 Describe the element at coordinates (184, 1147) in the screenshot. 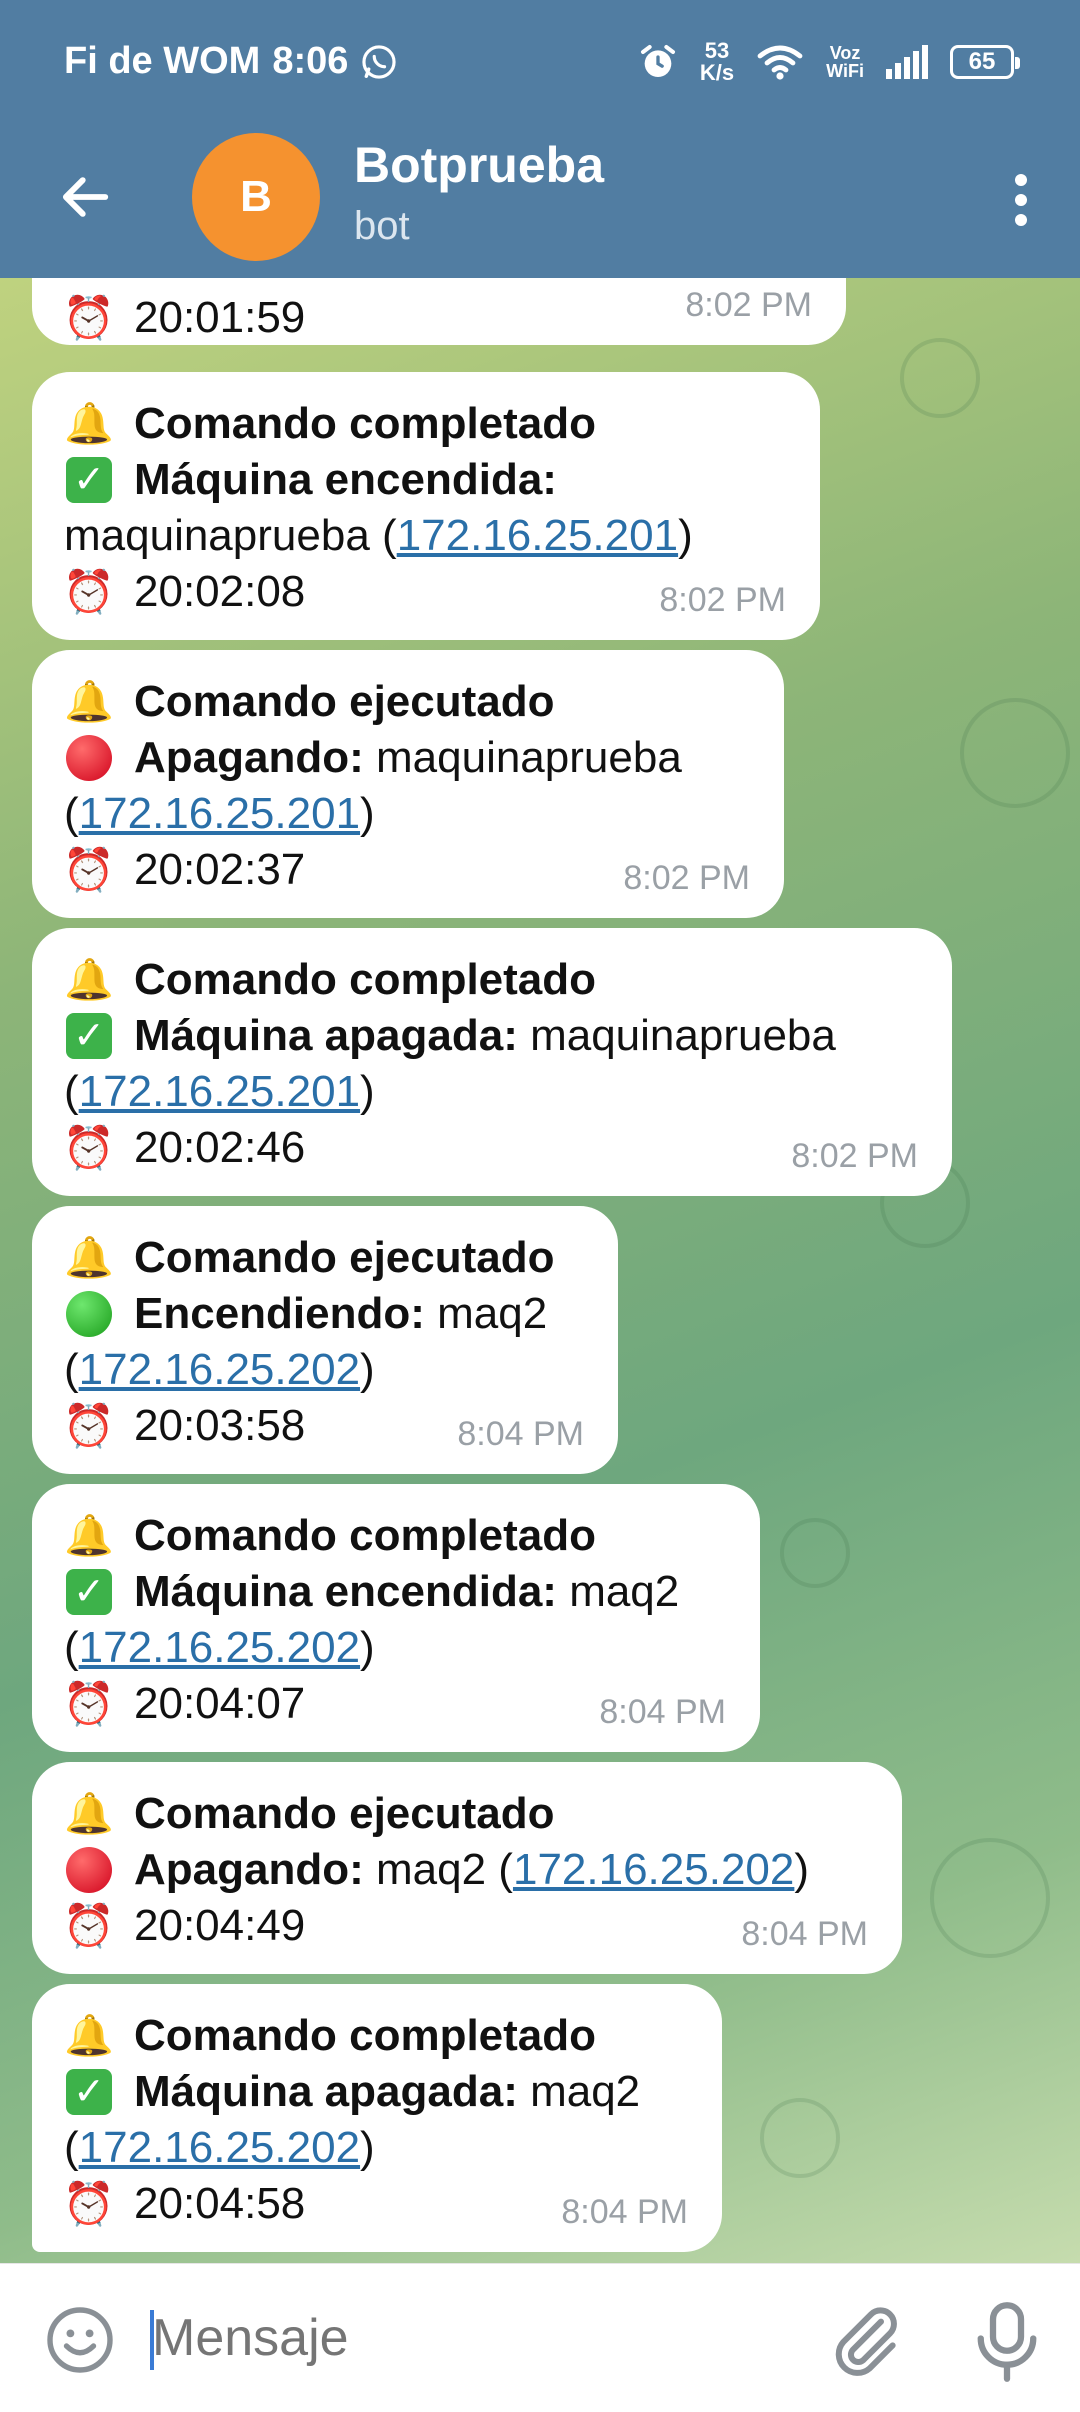

I see `message-time-line: ⏰ 20:02:46` at that location.